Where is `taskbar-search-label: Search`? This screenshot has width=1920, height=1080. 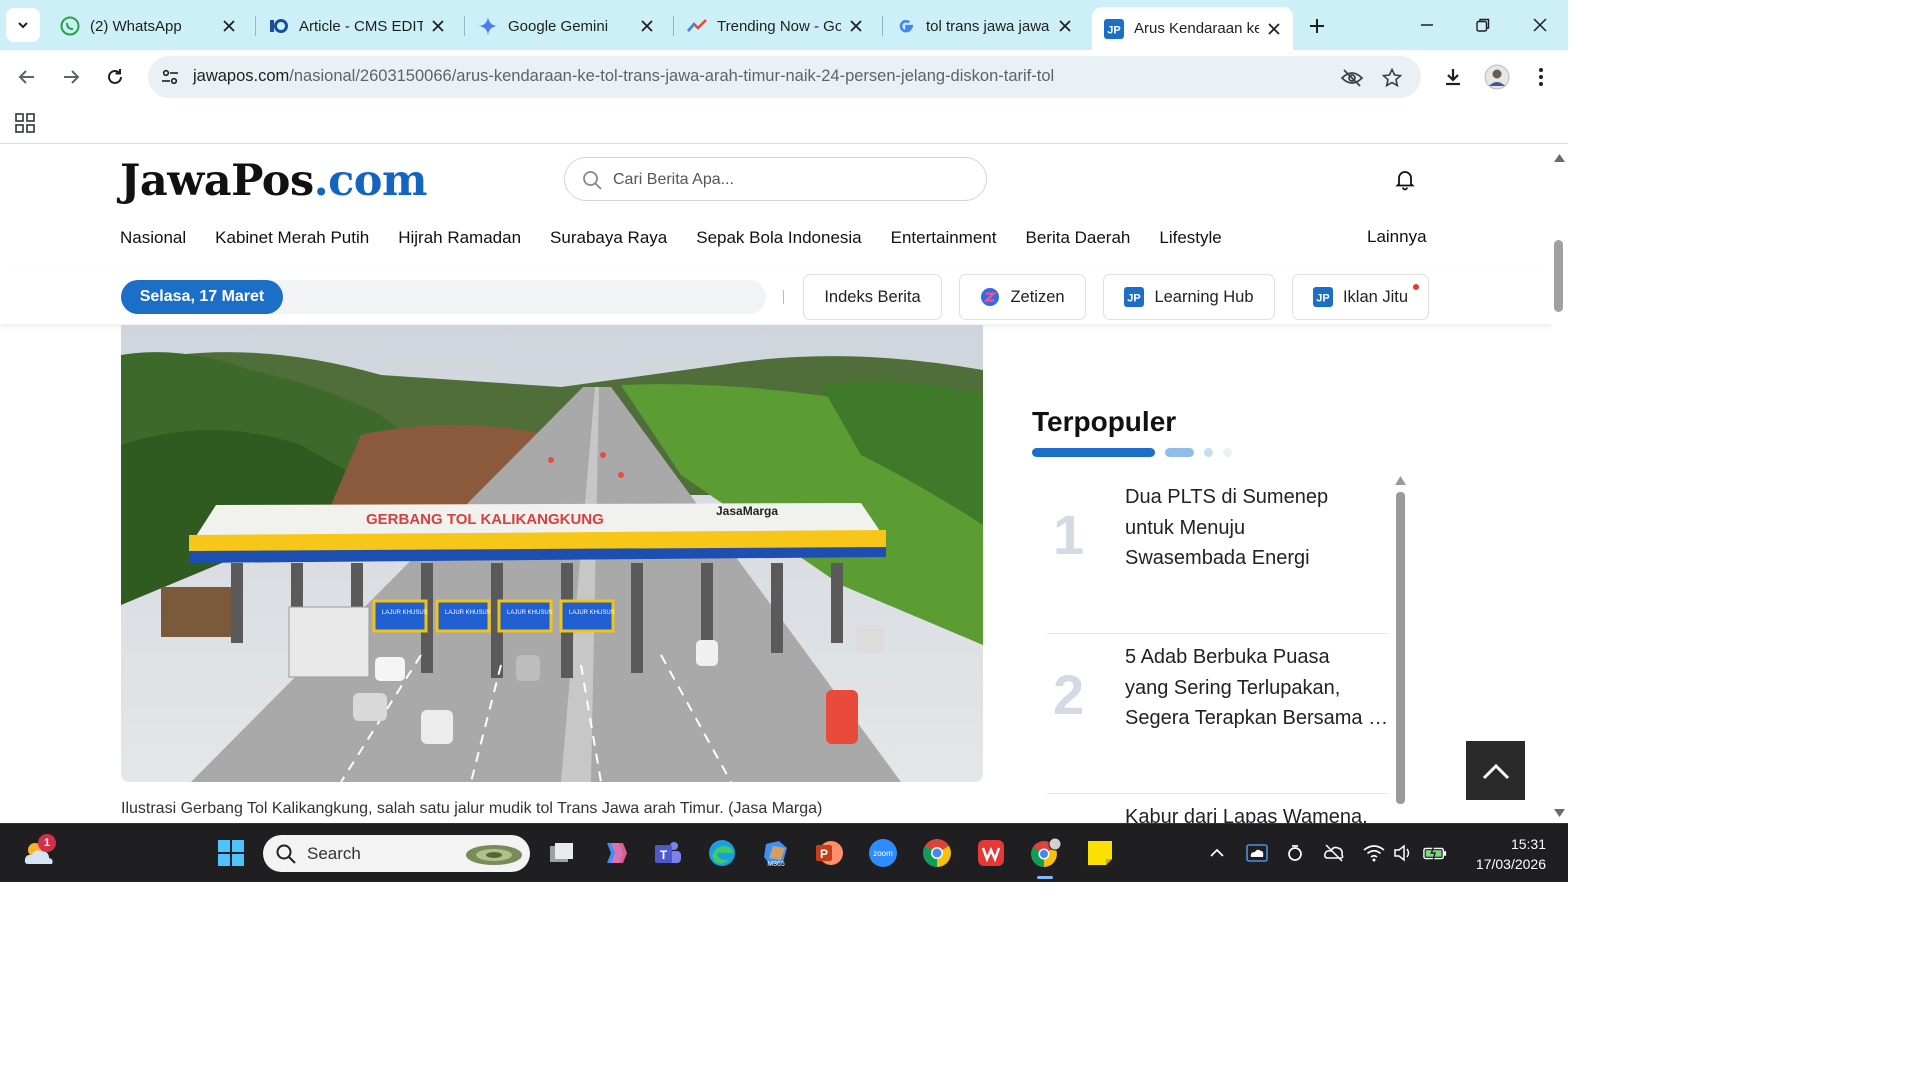 taskbar-search-label: Search is located at coordinates (334, 853).